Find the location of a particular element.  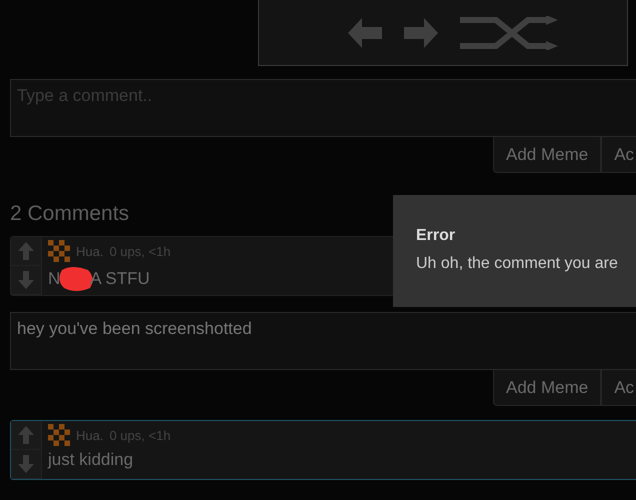

comment-text: N is located at coordinates (54, 279).